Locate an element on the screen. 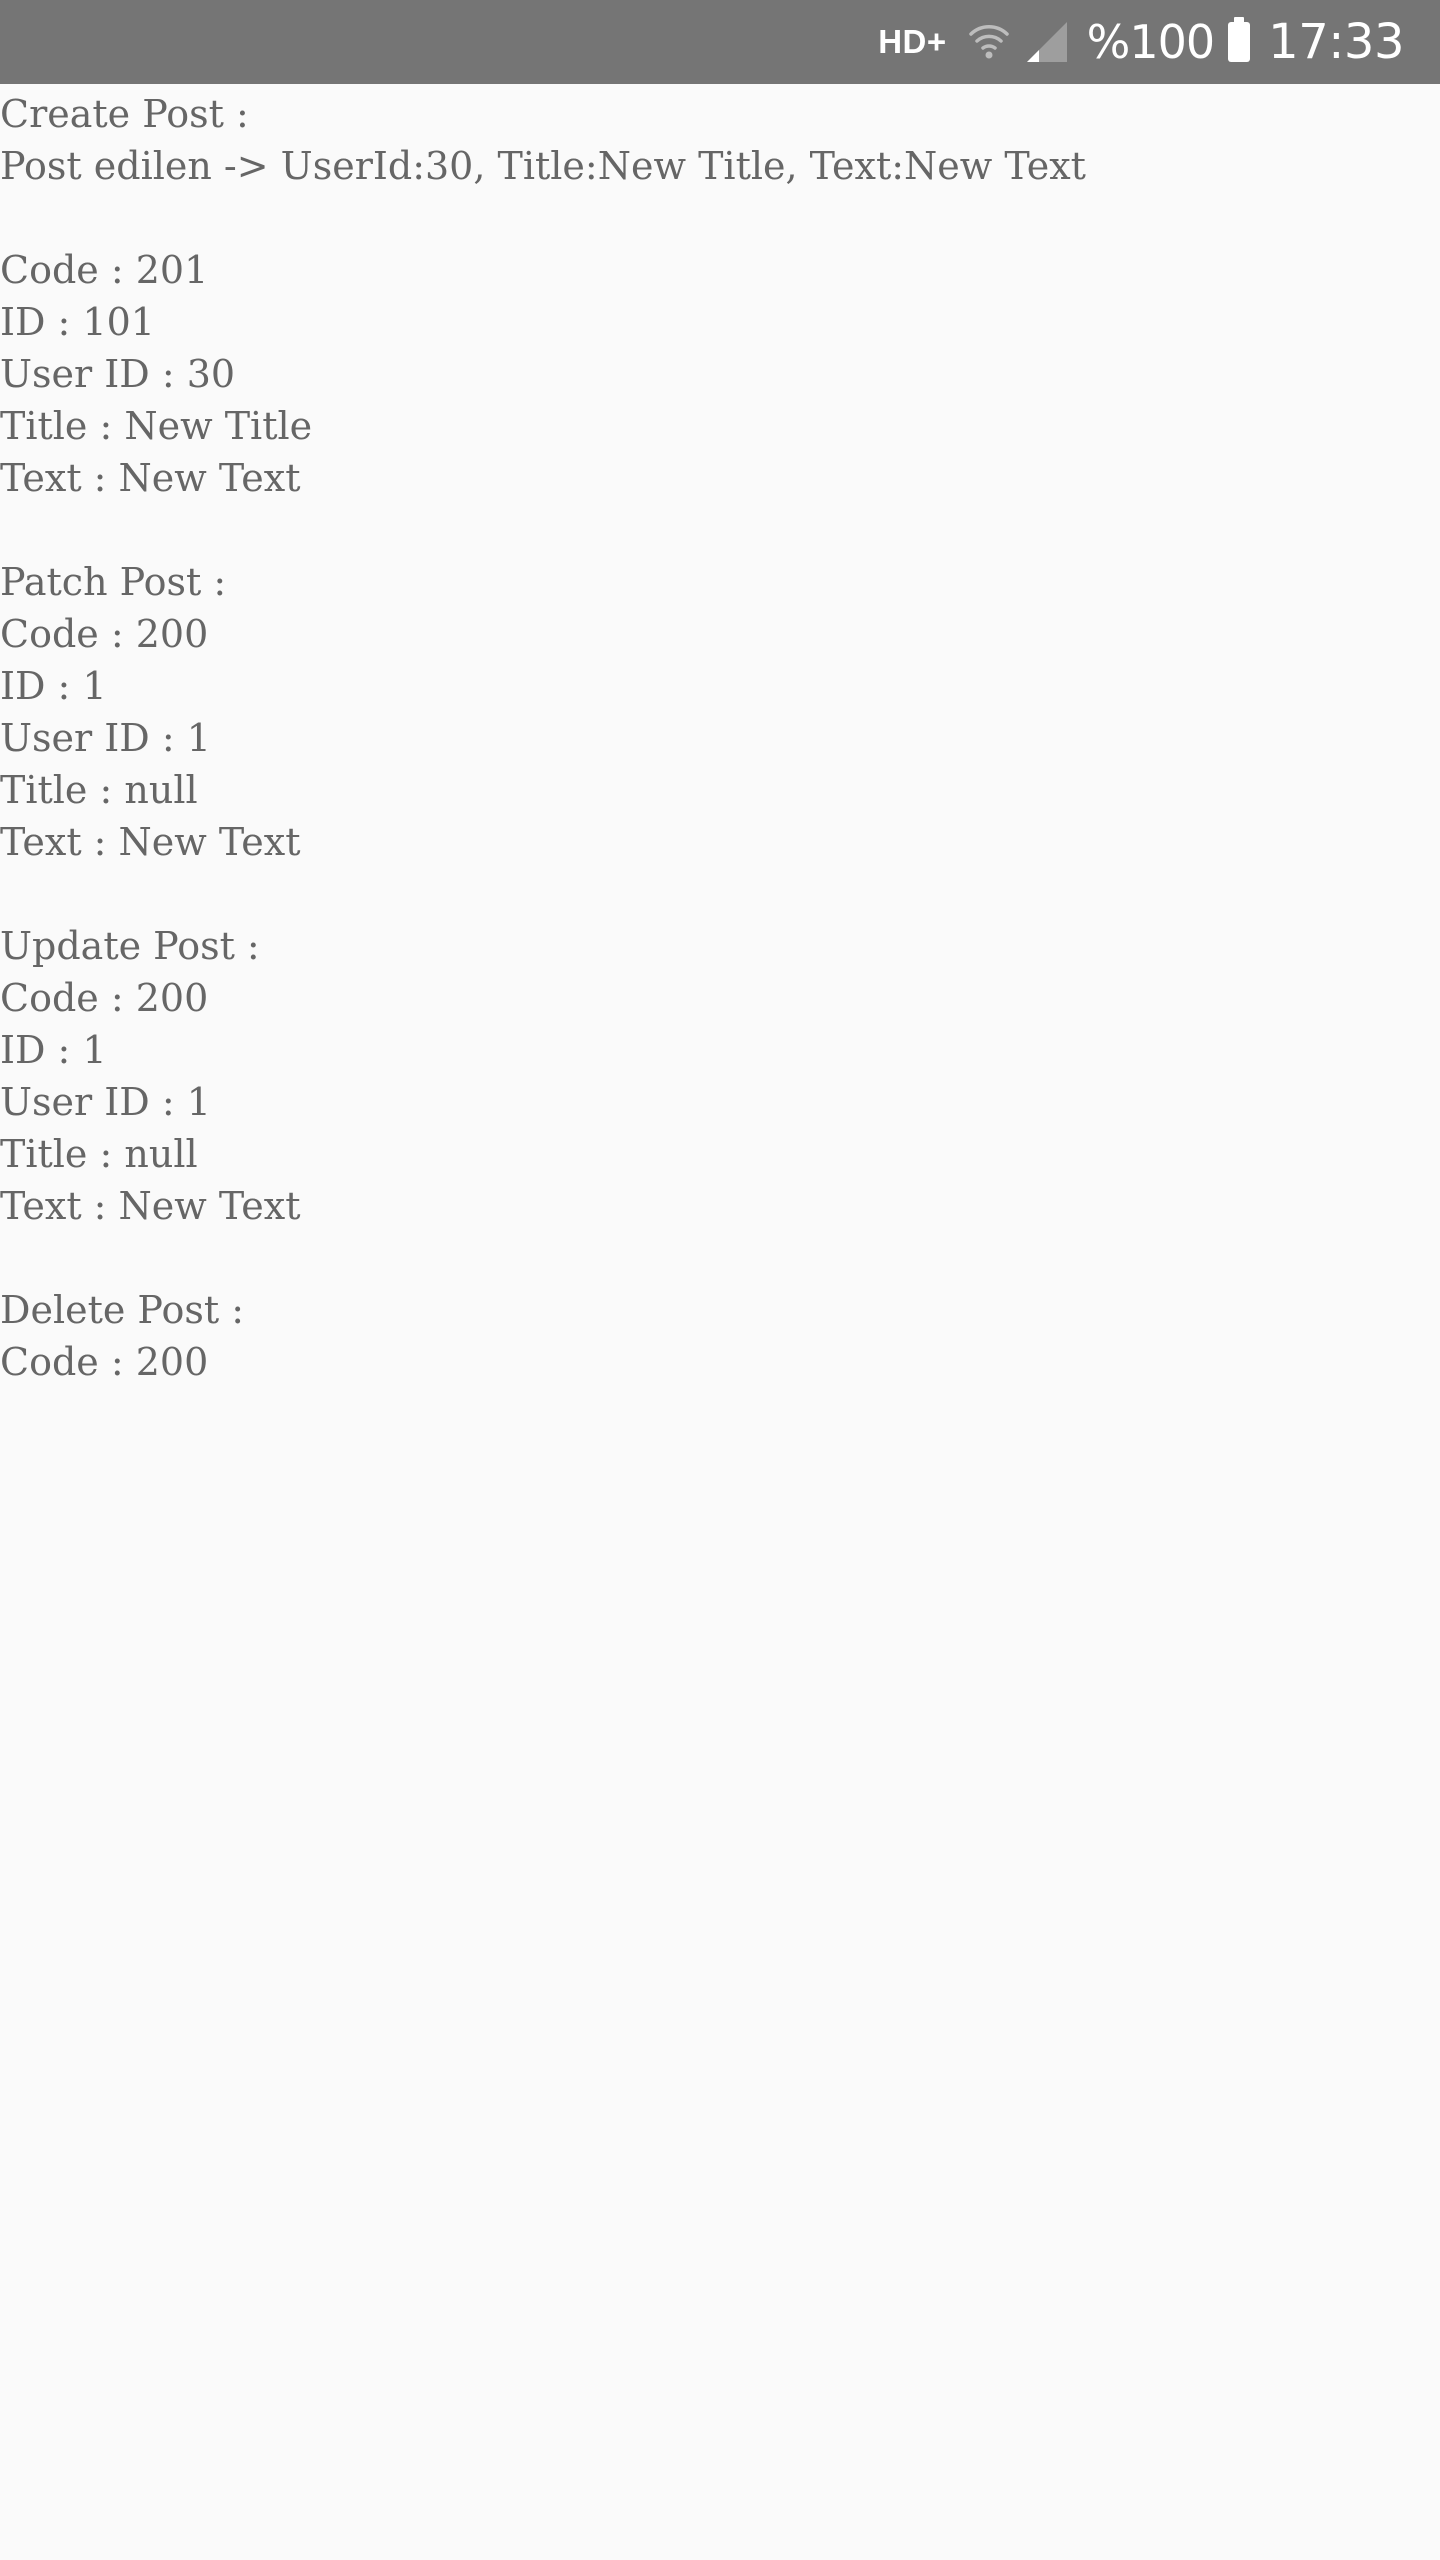 This screenshot has width=1440, height=2560. log-line: ID : 101 is located at coordinates (77, 322).